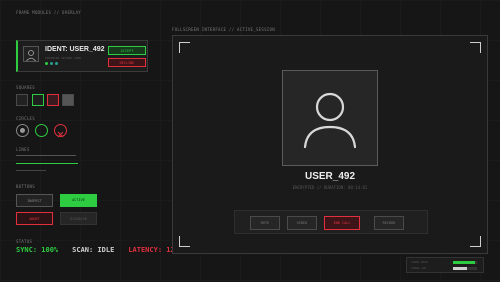 The image size is (500, 282). Describe the element at coordinates (46, 155) in the screenshot. I see `divider-line` at that location.